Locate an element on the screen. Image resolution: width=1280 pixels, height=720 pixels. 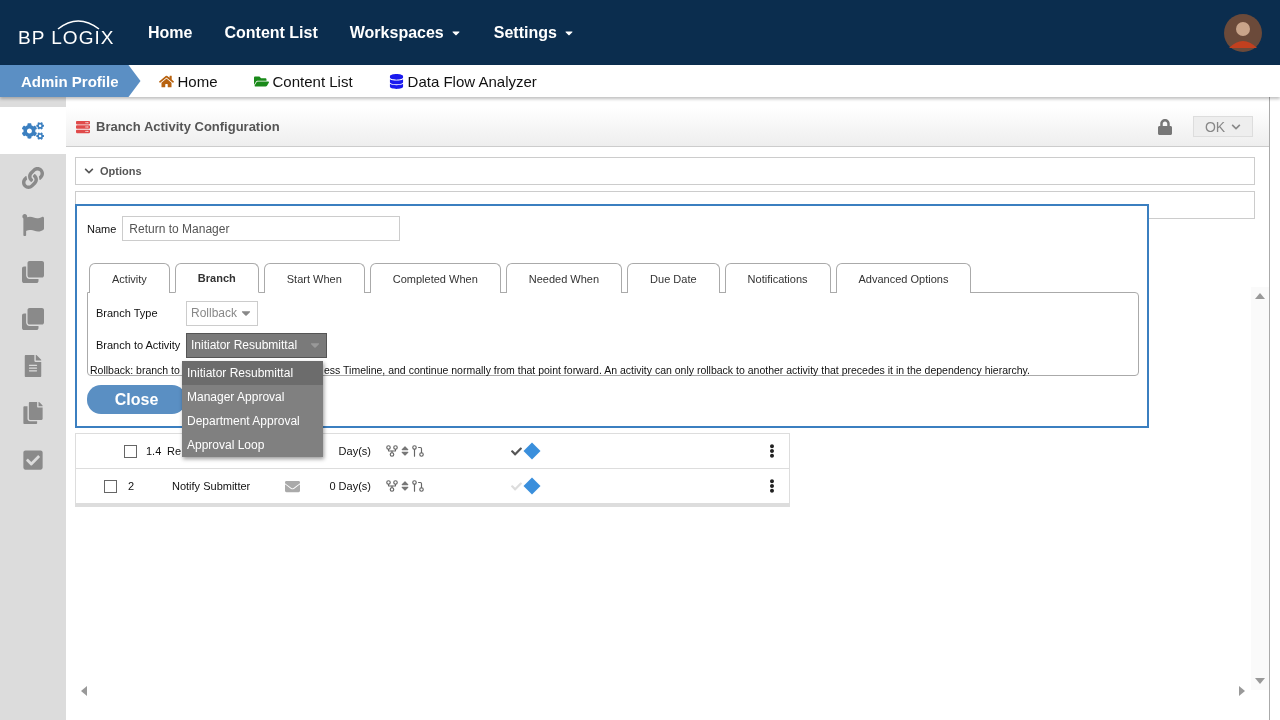
tab: Advanced Options is located at coordinates (903, 278).